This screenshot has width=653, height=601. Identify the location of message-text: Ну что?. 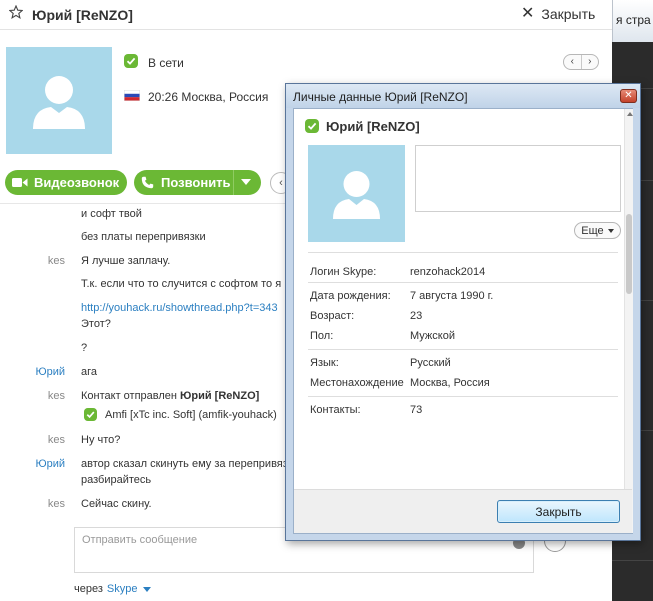
(101, 440).